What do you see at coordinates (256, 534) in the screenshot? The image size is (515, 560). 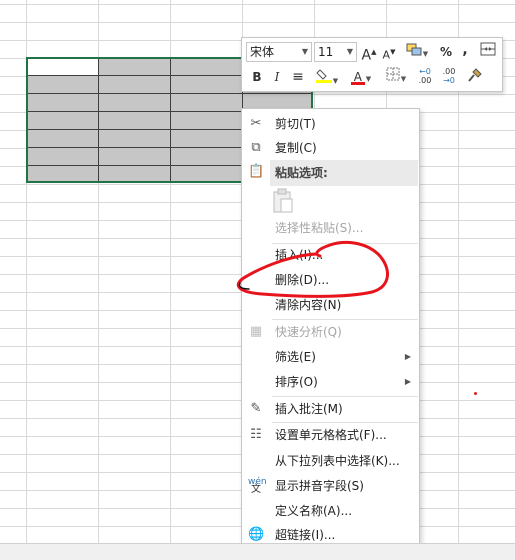 I see `hyperlink-globe-icon: 🌐` at bounding box center [256, 534].